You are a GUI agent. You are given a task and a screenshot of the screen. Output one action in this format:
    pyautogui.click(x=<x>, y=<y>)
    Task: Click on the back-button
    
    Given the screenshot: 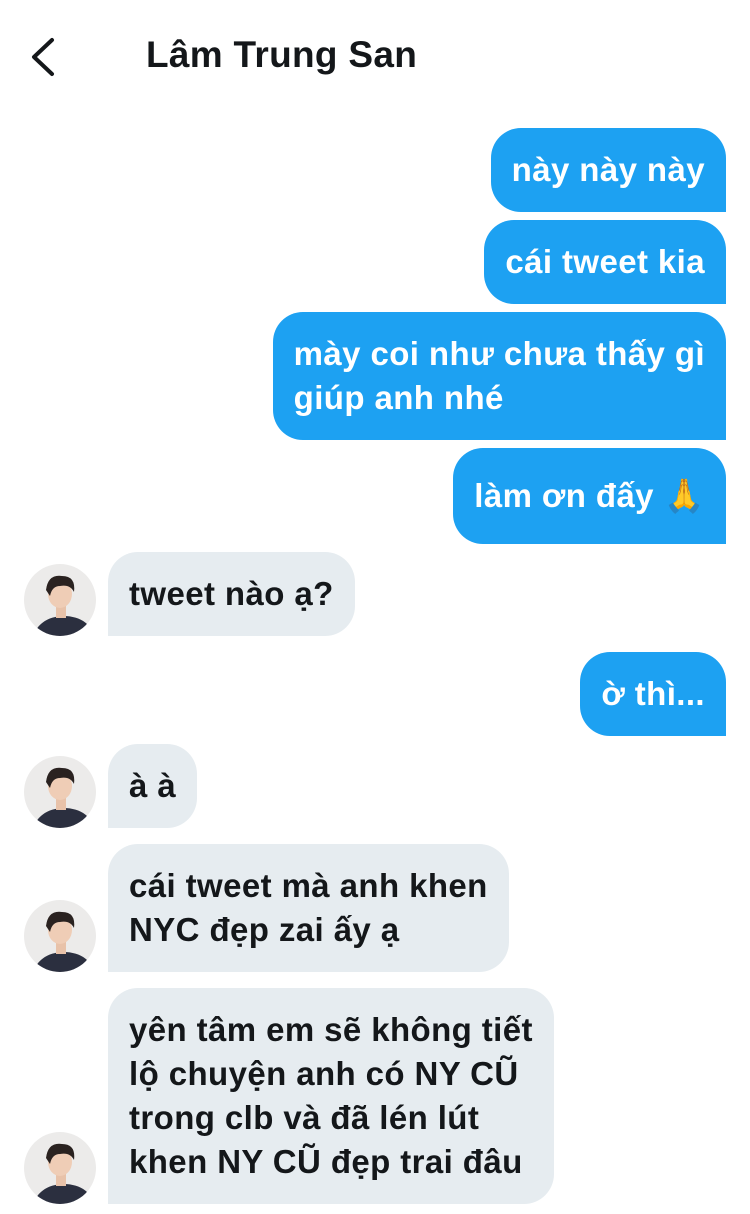 What is the action you would take?
    pyautogui.click(x=46, y=56)
    